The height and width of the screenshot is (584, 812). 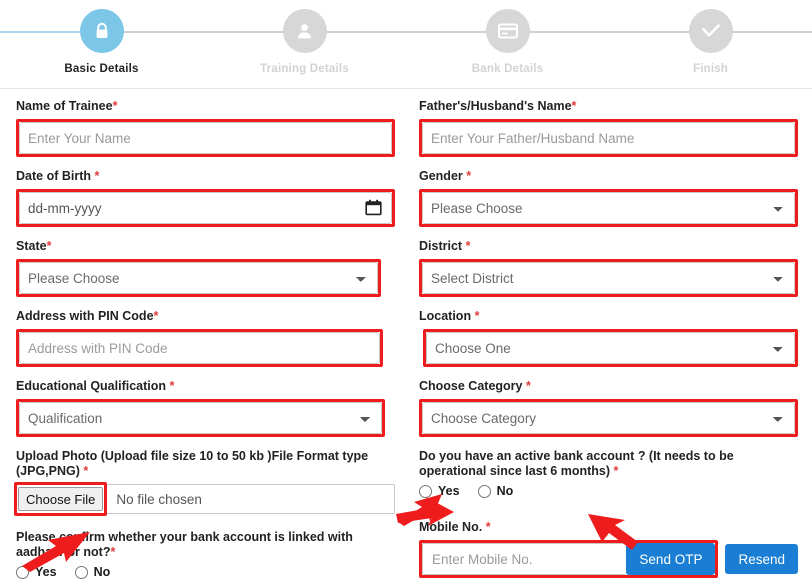 I want to click on highlight-box-dob, so click(x=205, y=208).